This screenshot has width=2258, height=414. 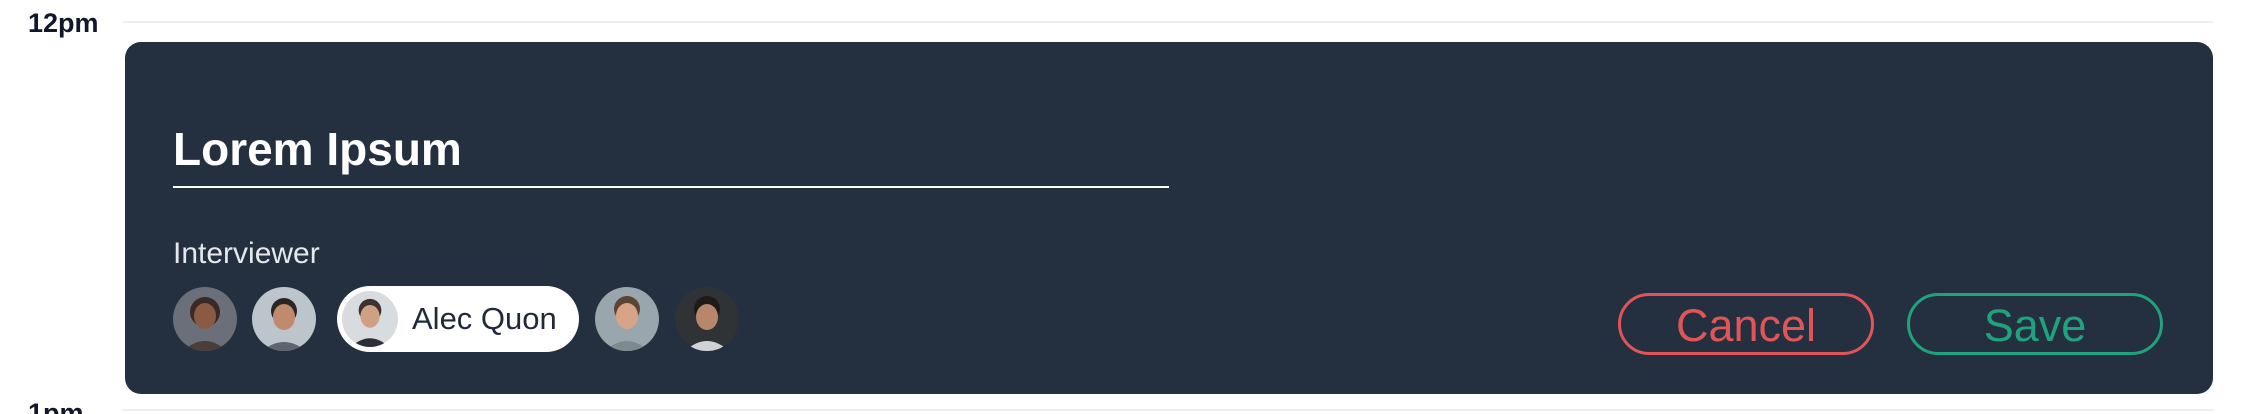 What do you see at coordinates (484, 318) in the screenshot?
I see `selected-interviewer-name: Alec Quon` at bounding box center [484, 318].